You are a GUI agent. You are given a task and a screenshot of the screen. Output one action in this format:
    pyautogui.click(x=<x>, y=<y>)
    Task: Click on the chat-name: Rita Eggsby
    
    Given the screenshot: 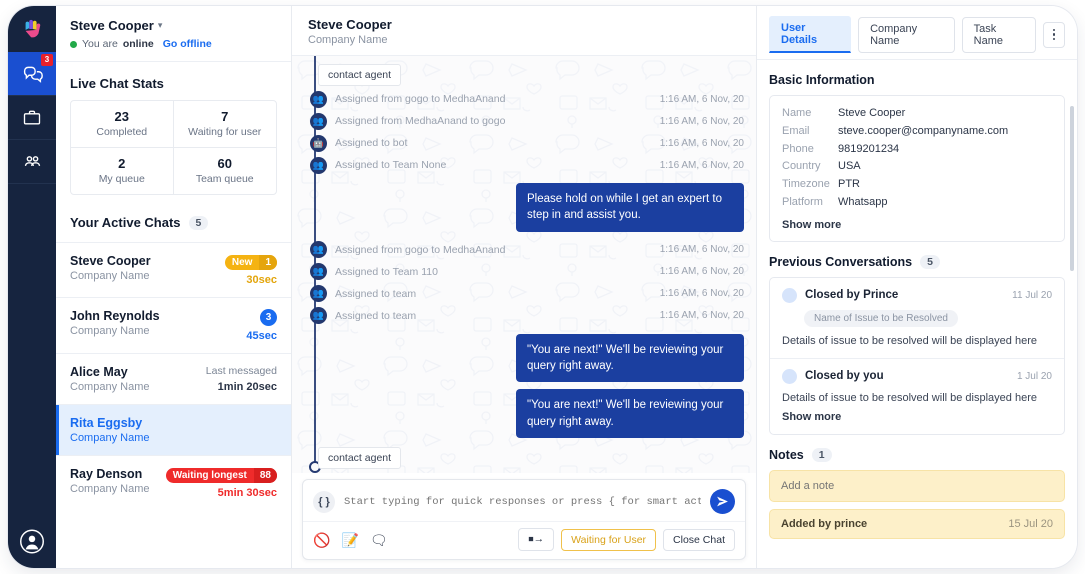 What is the action you would take?
    pyautogui.click(x=106, y=423)
    